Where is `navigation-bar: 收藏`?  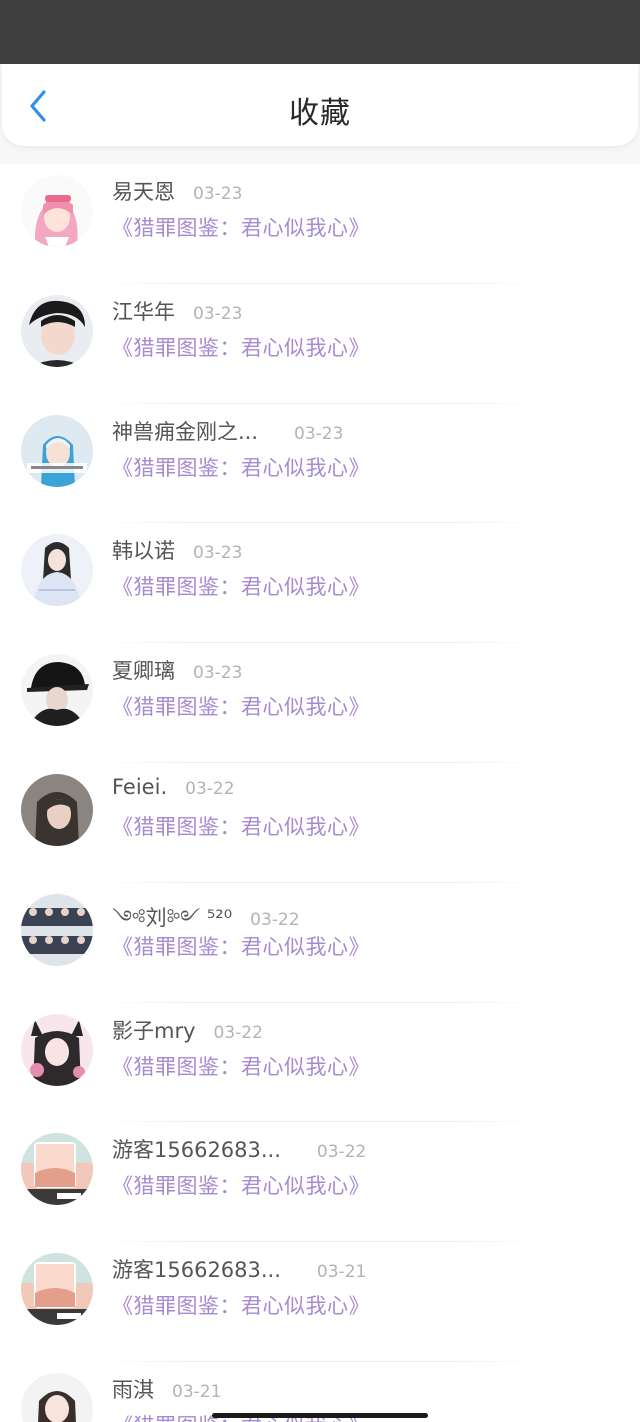 navigation-bar: 收藏 is located at coordinates (320, 114).